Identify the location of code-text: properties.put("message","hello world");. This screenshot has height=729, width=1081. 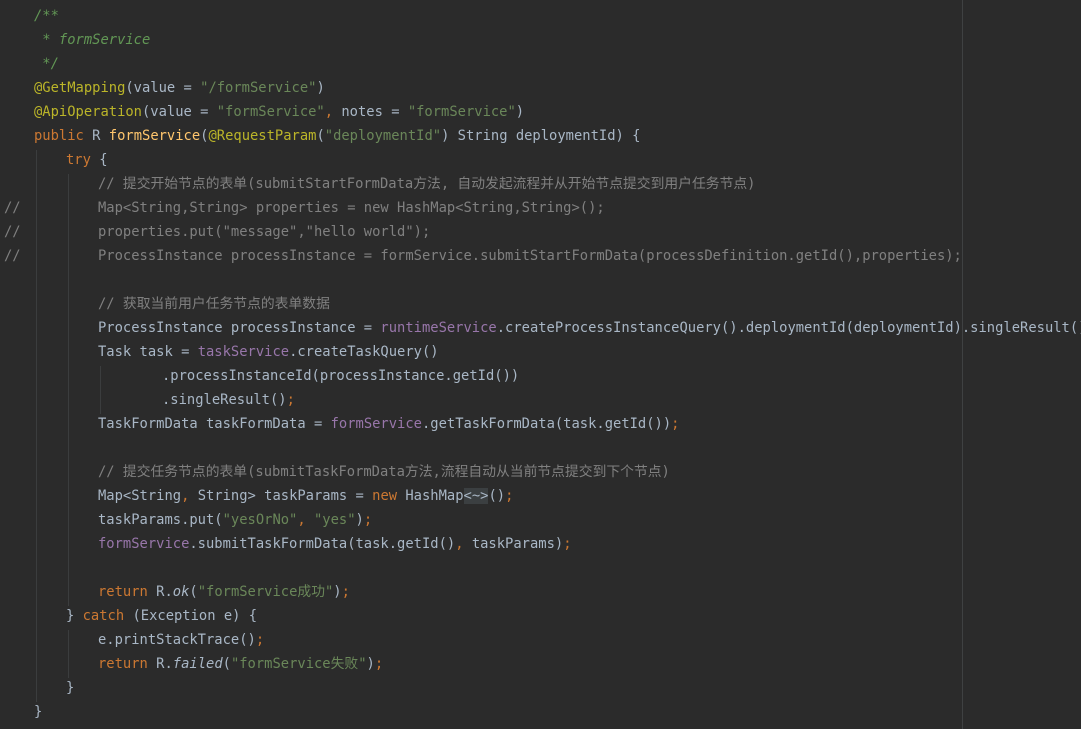
(264, 232).